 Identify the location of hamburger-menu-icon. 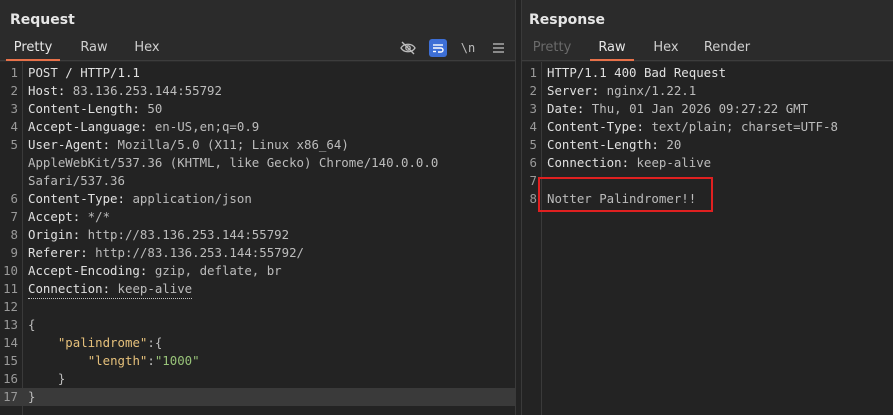
(498, 48).